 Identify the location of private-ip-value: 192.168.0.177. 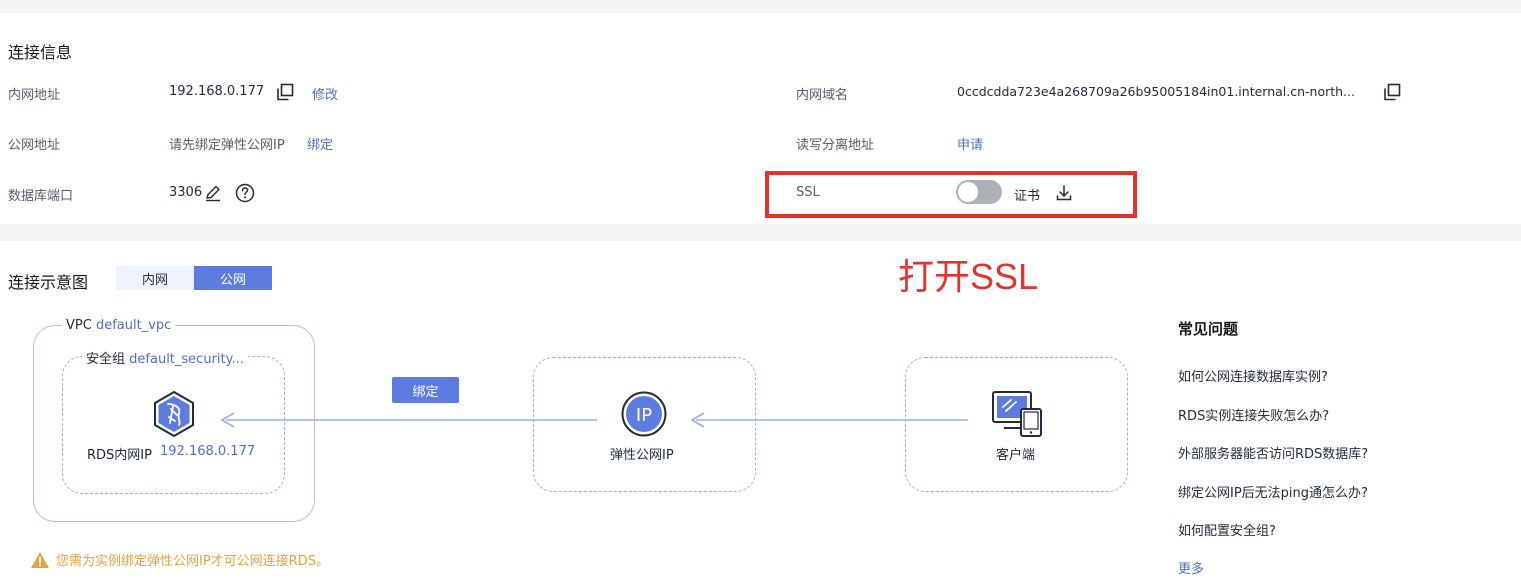
(217, 91).